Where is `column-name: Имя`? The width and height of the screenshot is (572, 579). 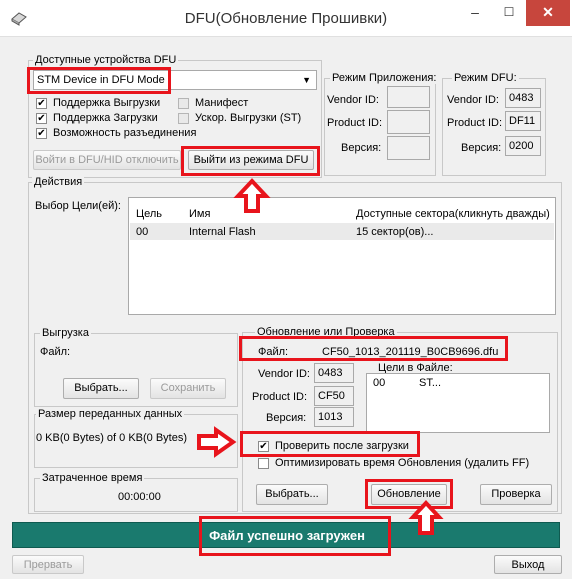 column-name: Имя is located at coordinates (200, 214).